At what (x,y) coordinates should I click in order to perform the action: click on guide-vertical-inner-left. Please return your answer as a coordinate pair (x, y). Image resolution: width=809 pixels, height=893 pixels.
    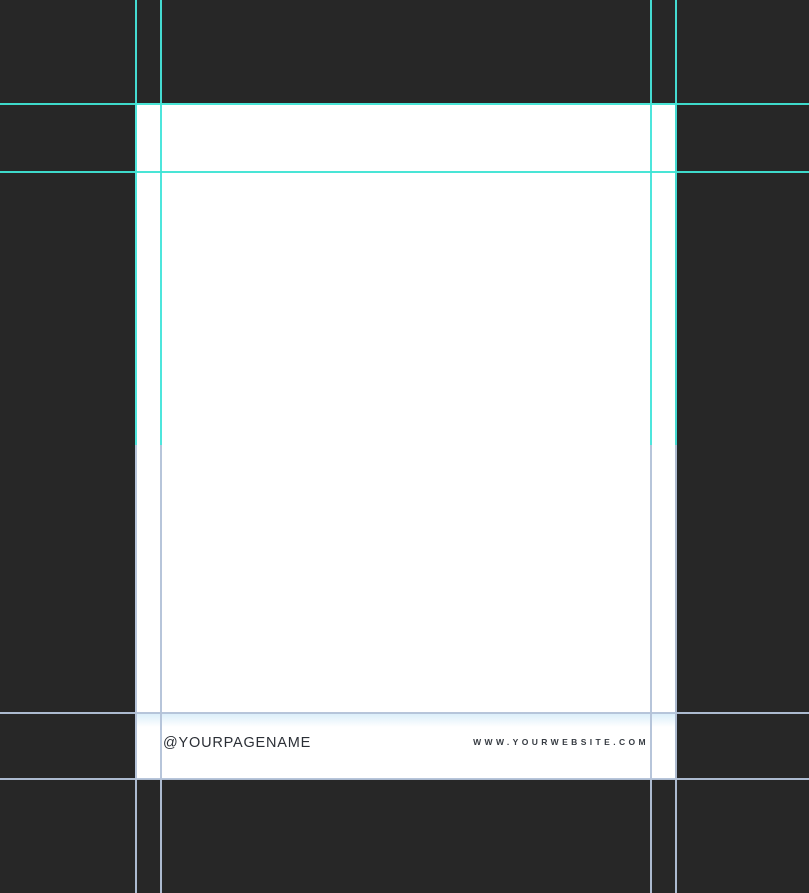
    Looking at the image, I should click on (161, 446).